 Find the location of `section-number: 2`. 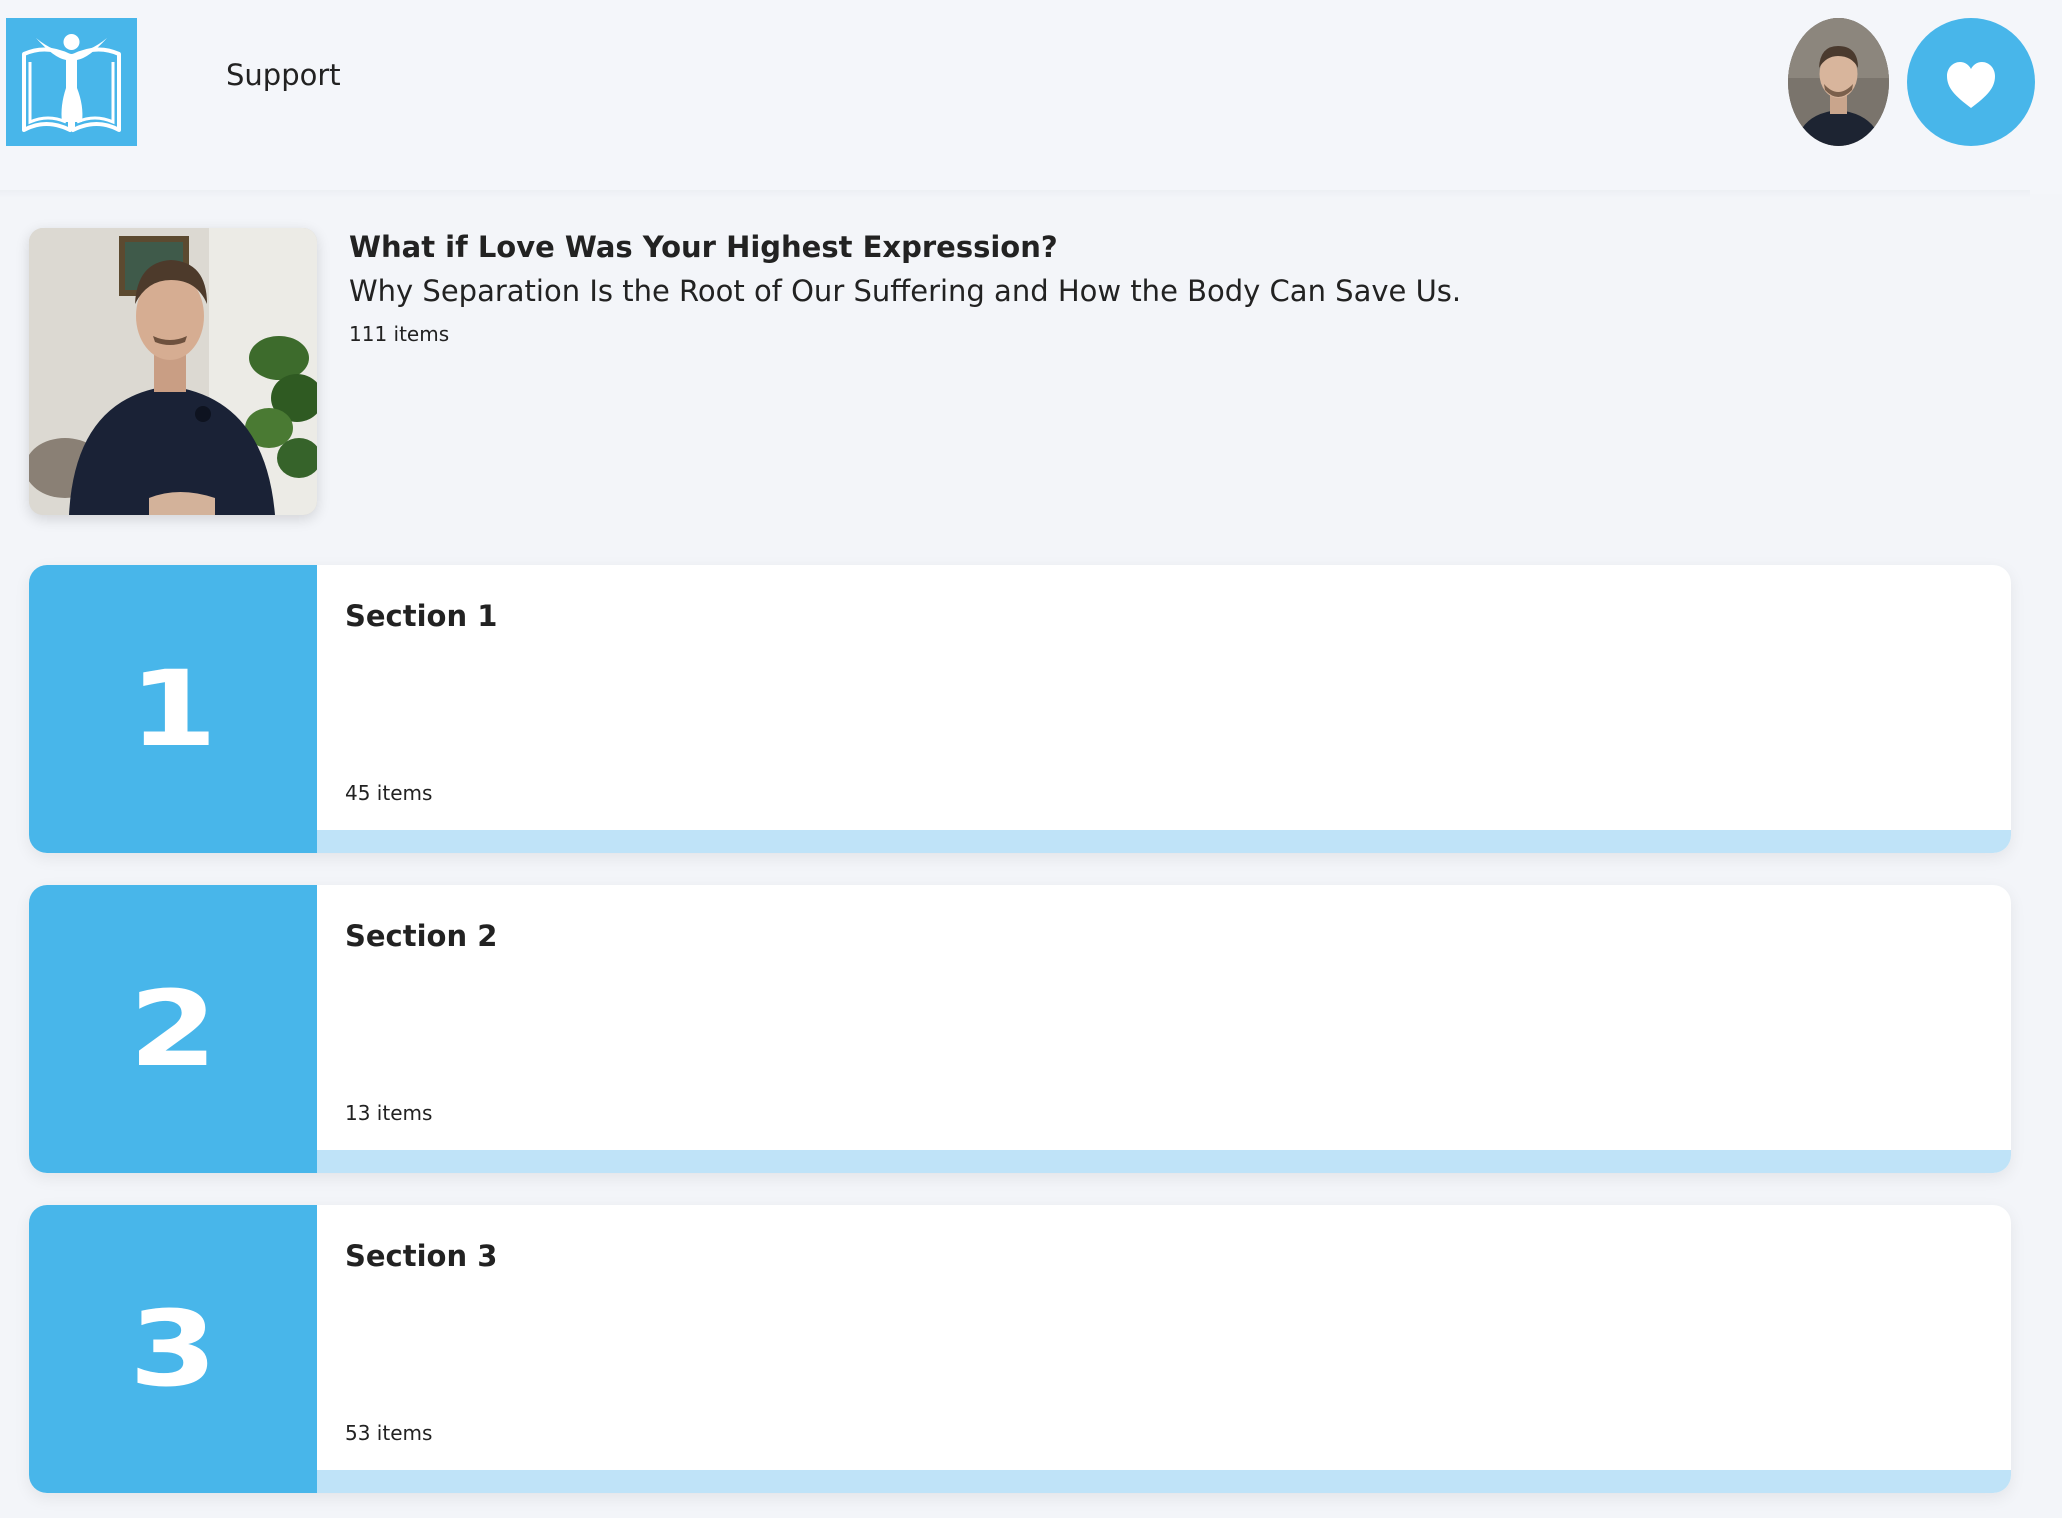

section-number: 2 is located at coordinates (173, 1029).